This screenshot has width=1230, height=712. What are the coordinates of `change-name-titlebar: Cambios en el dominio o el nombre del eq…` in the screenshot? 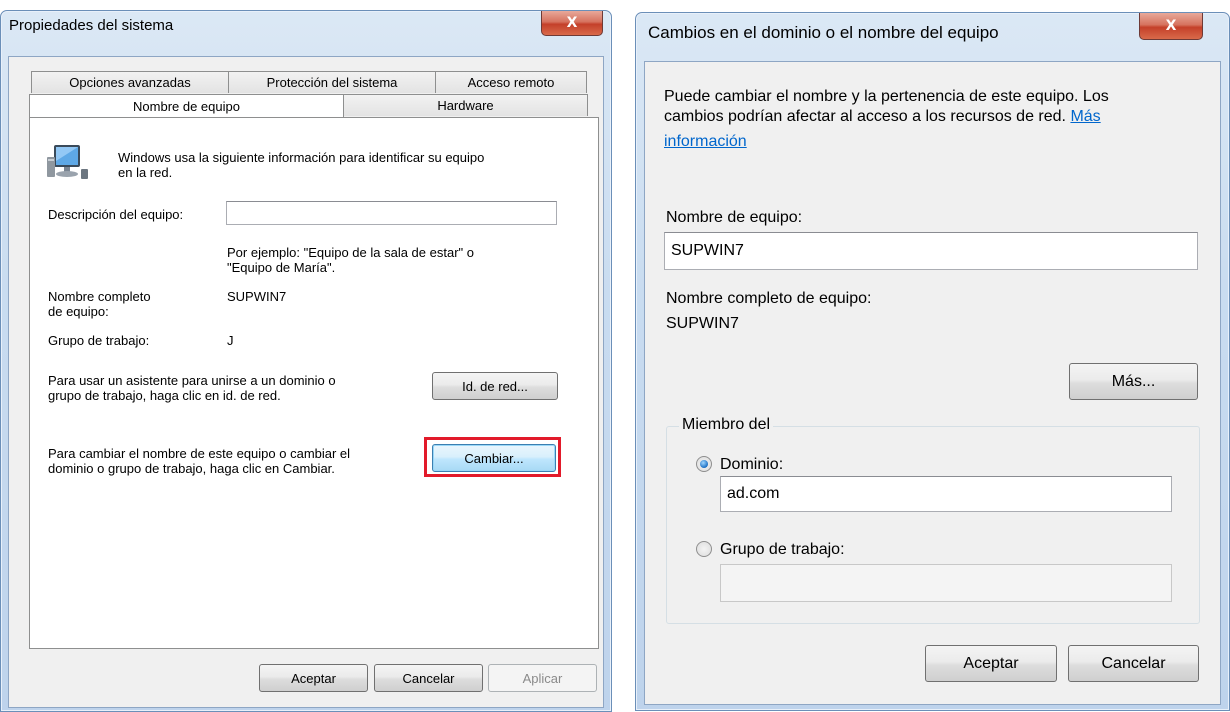 It's located at (932, 28).